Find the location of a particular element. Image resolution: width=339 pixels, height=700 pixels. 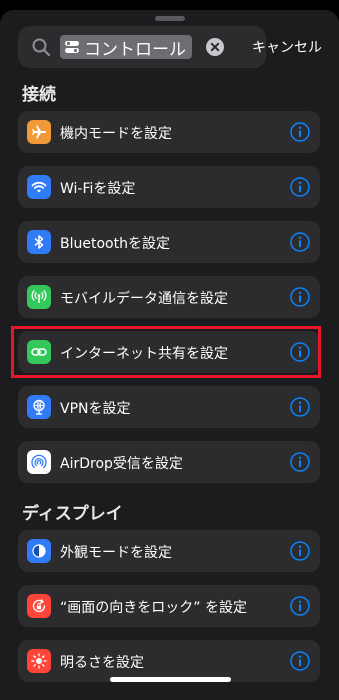

list-item-label: 明るさを設定 is located at coordinates (102, 663).